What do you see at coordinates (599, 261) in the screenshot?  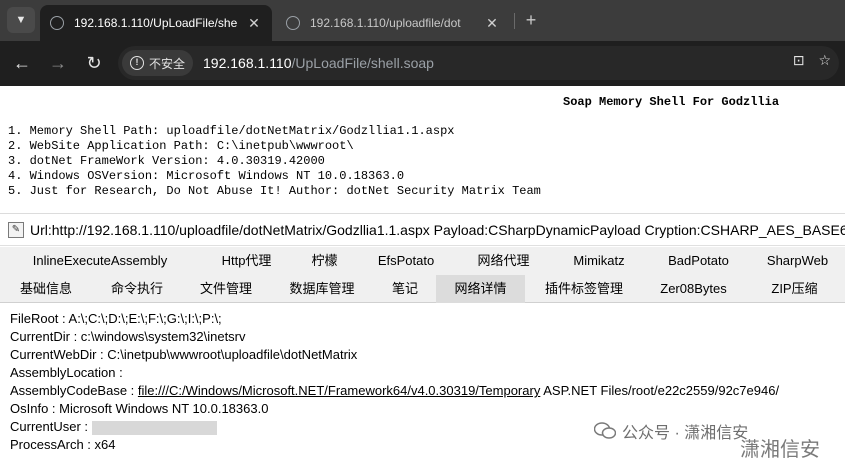 I see `tab-mimikatz: Mimikatz` at bounding box center [599, 261].